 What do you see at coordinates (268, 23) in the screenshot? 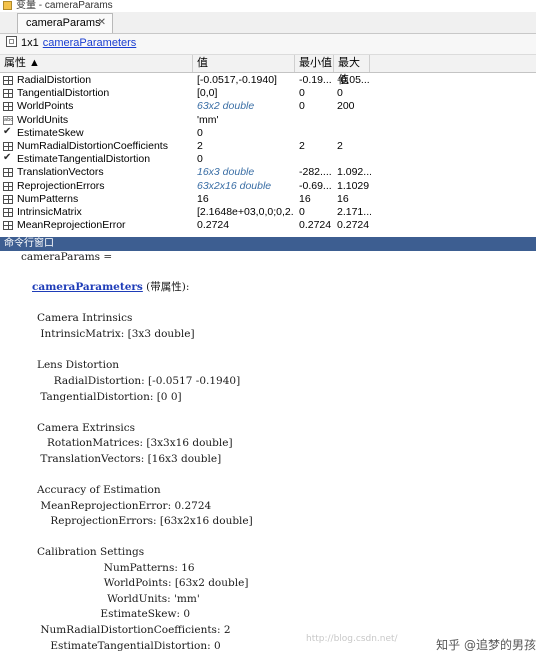
I see `tab-strip: cameraParams ✕` at bounding box center [268, 23].